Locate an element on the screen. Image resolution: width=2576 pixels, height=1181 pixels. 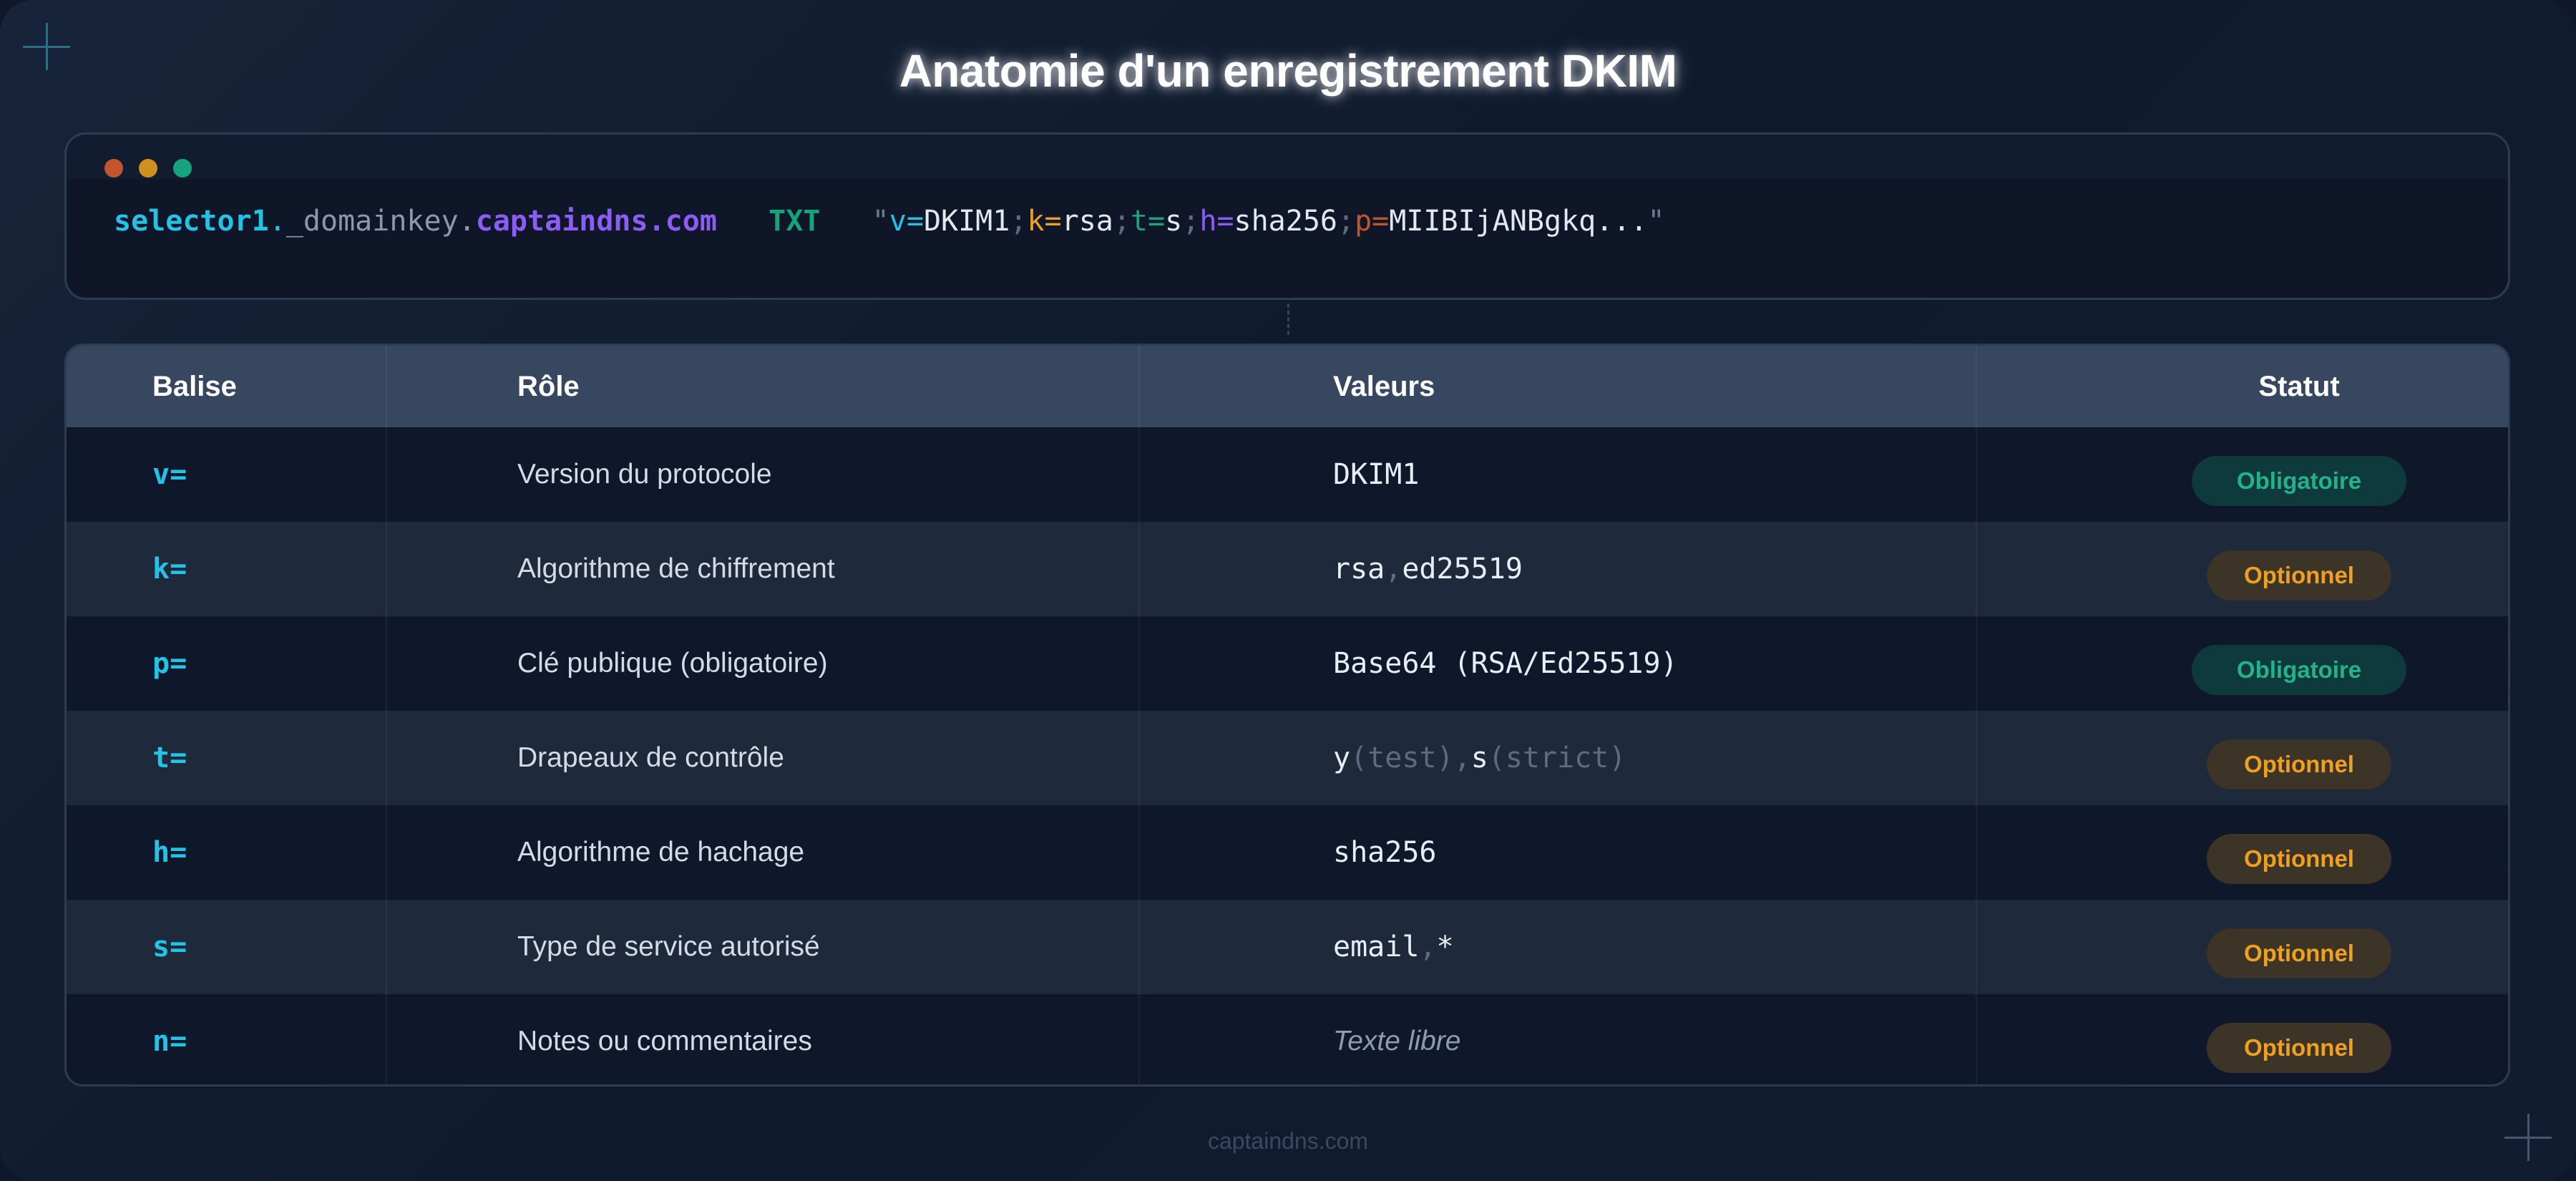
value-part: email is located at coordinates (1376, 946).